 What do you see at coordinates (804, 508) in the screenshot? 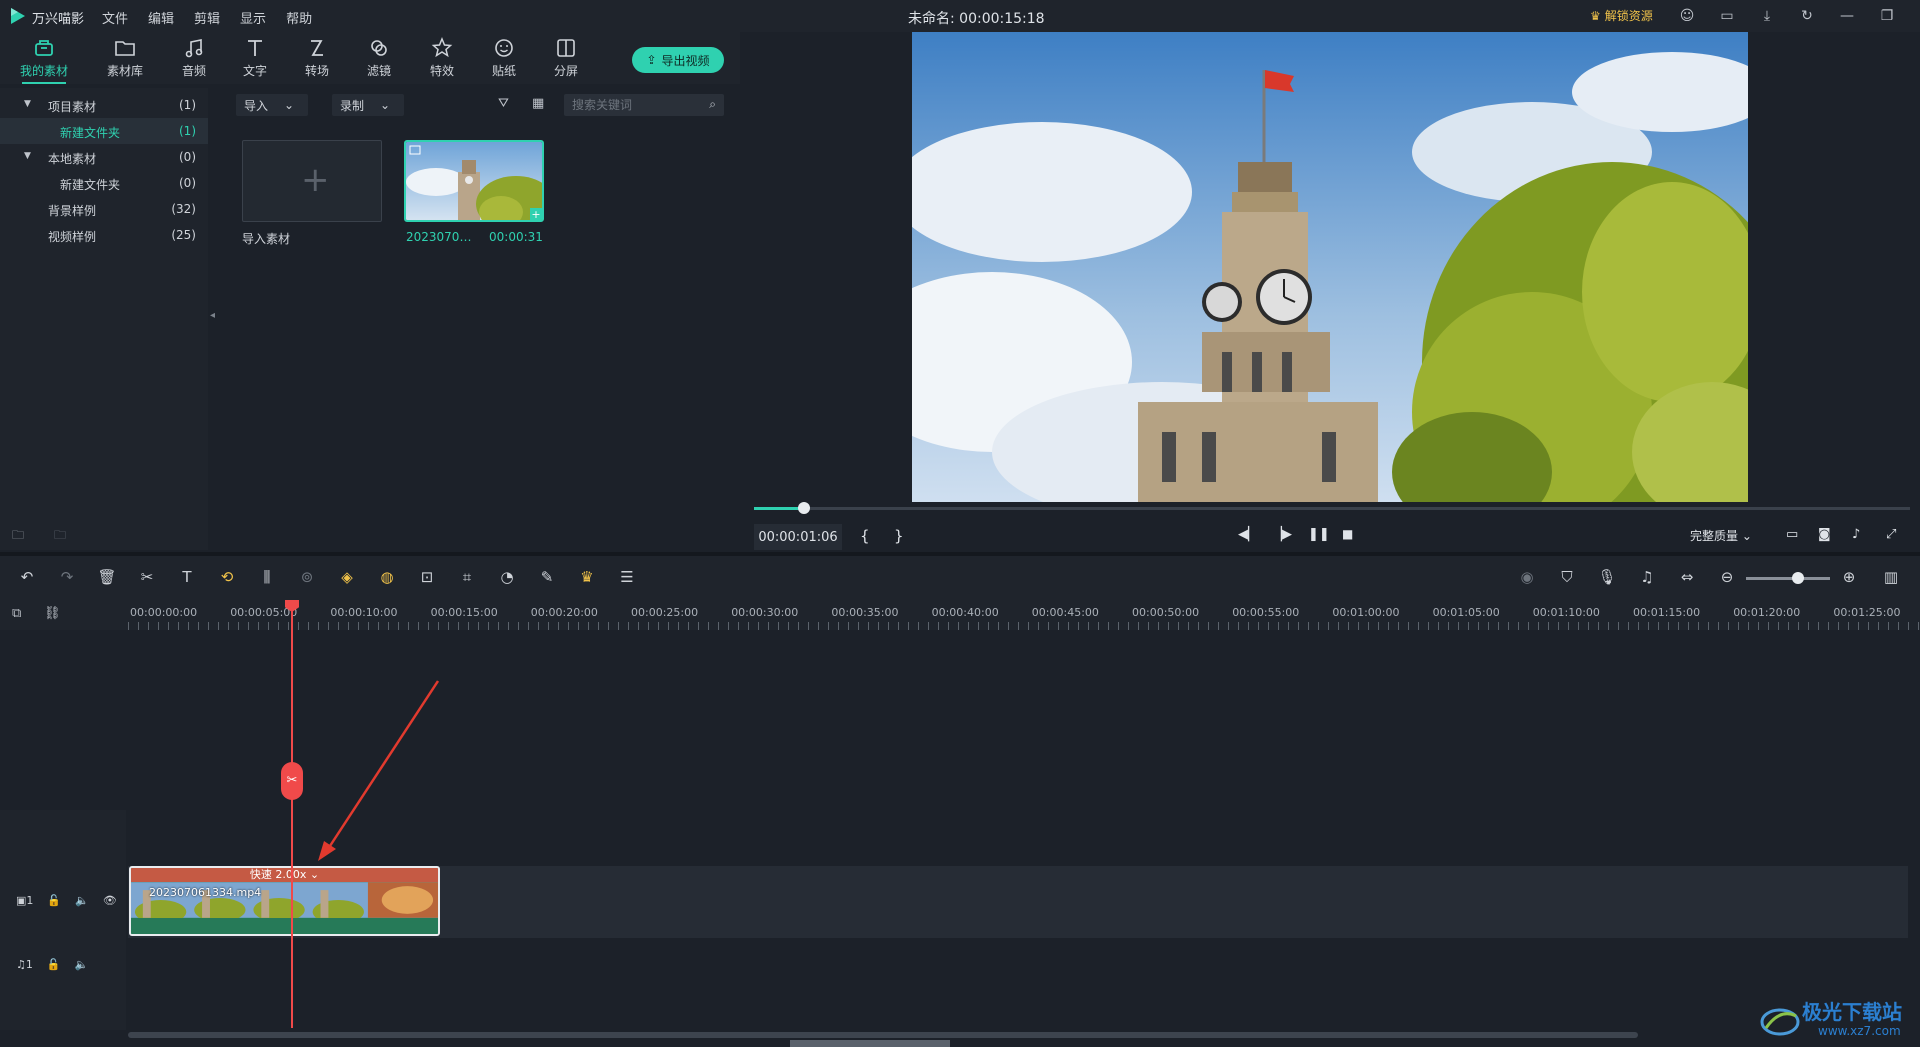
I see `preview-scrubber-handle` at bounding box center [804, 508].